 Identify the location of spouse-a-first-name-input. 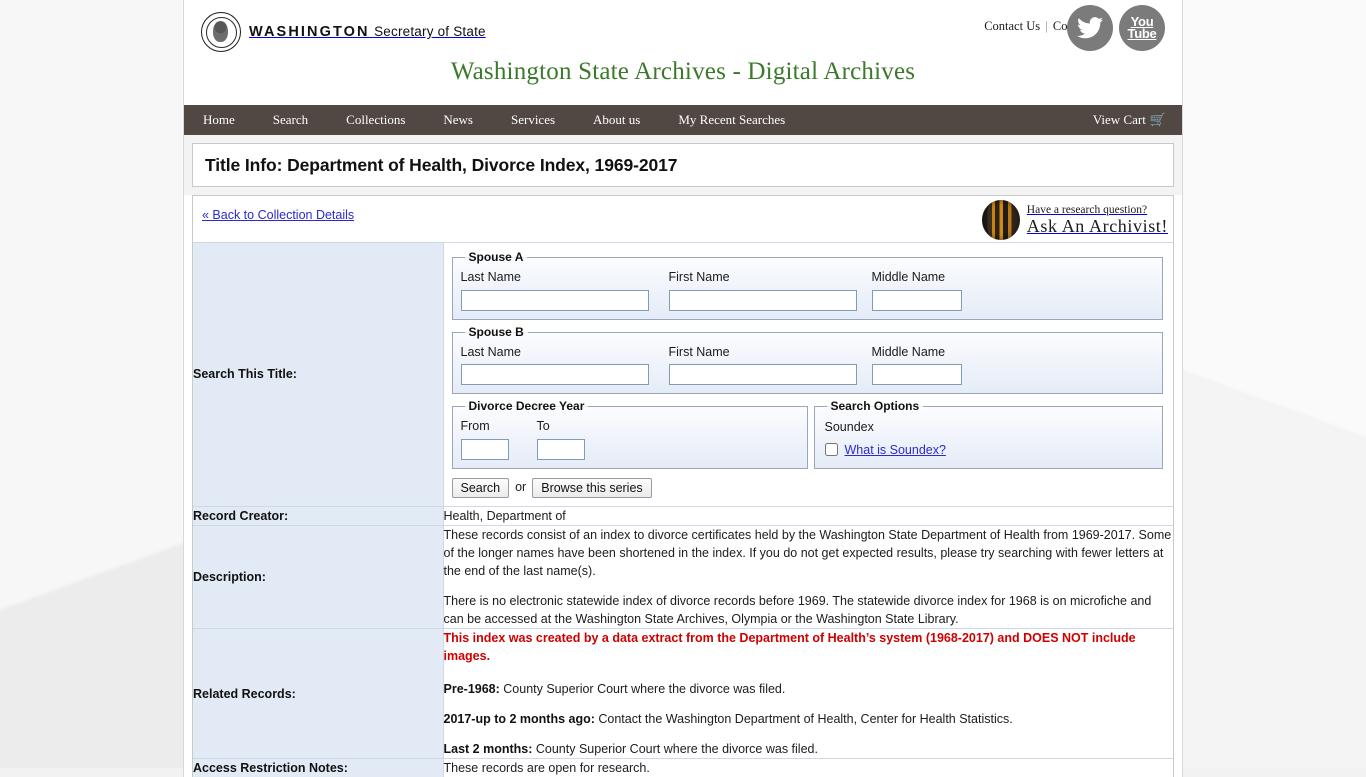
(762, 300).